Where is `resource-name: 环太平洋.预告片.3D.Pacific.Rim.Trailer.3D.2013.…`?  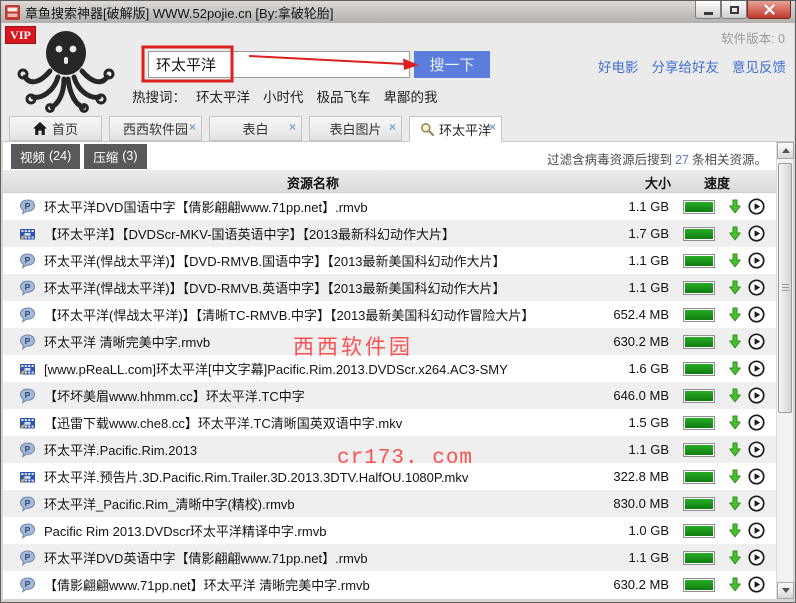 resource-name: 环太平洋.预告片.3D.Pacific.Rim.Trailer.3D.2013.… is located at coordinates (256, 477).